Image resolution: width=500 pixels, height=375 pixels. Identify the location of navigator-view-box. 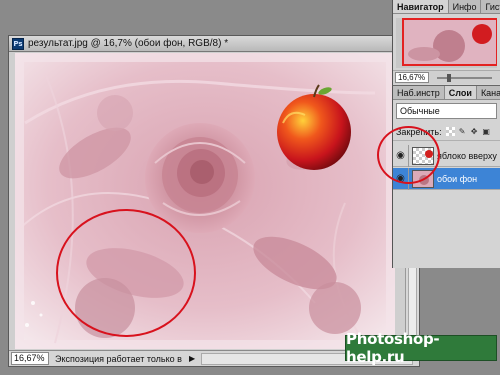
(449, 42).